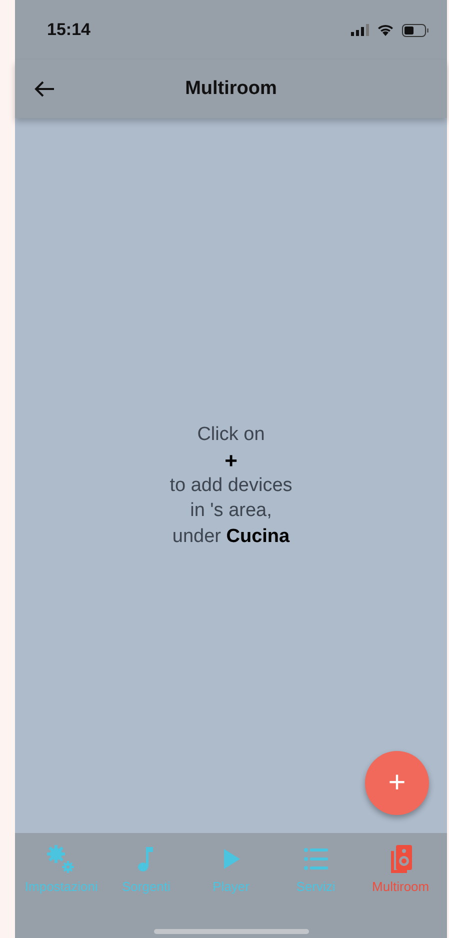  I want to click on tab-bar-item: Servizi, so click(315, 869).